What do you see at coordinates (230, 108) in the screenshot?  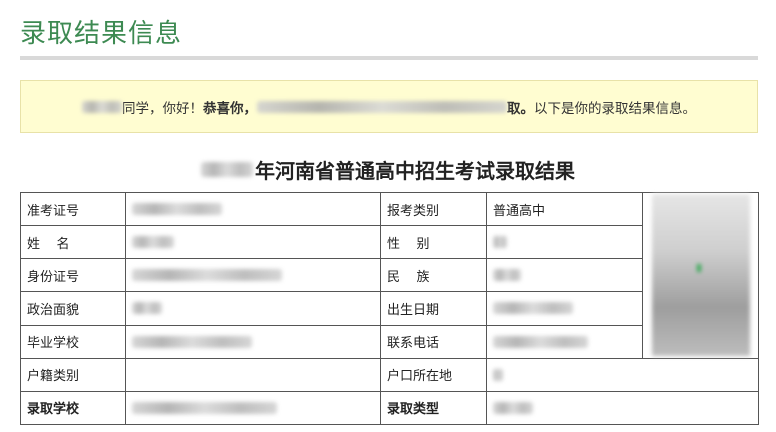 I see `notice-congrats: 恭喜你，` at bounding box center [230, 108].